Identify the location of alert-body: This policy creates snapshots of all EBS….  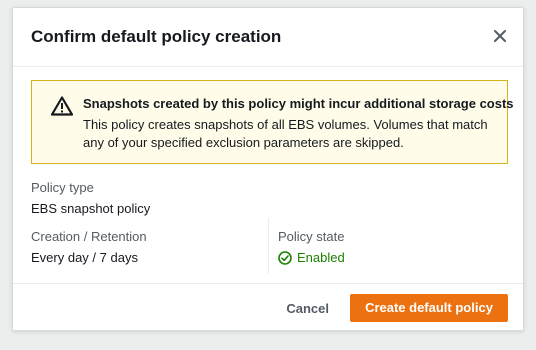
(285, 133).